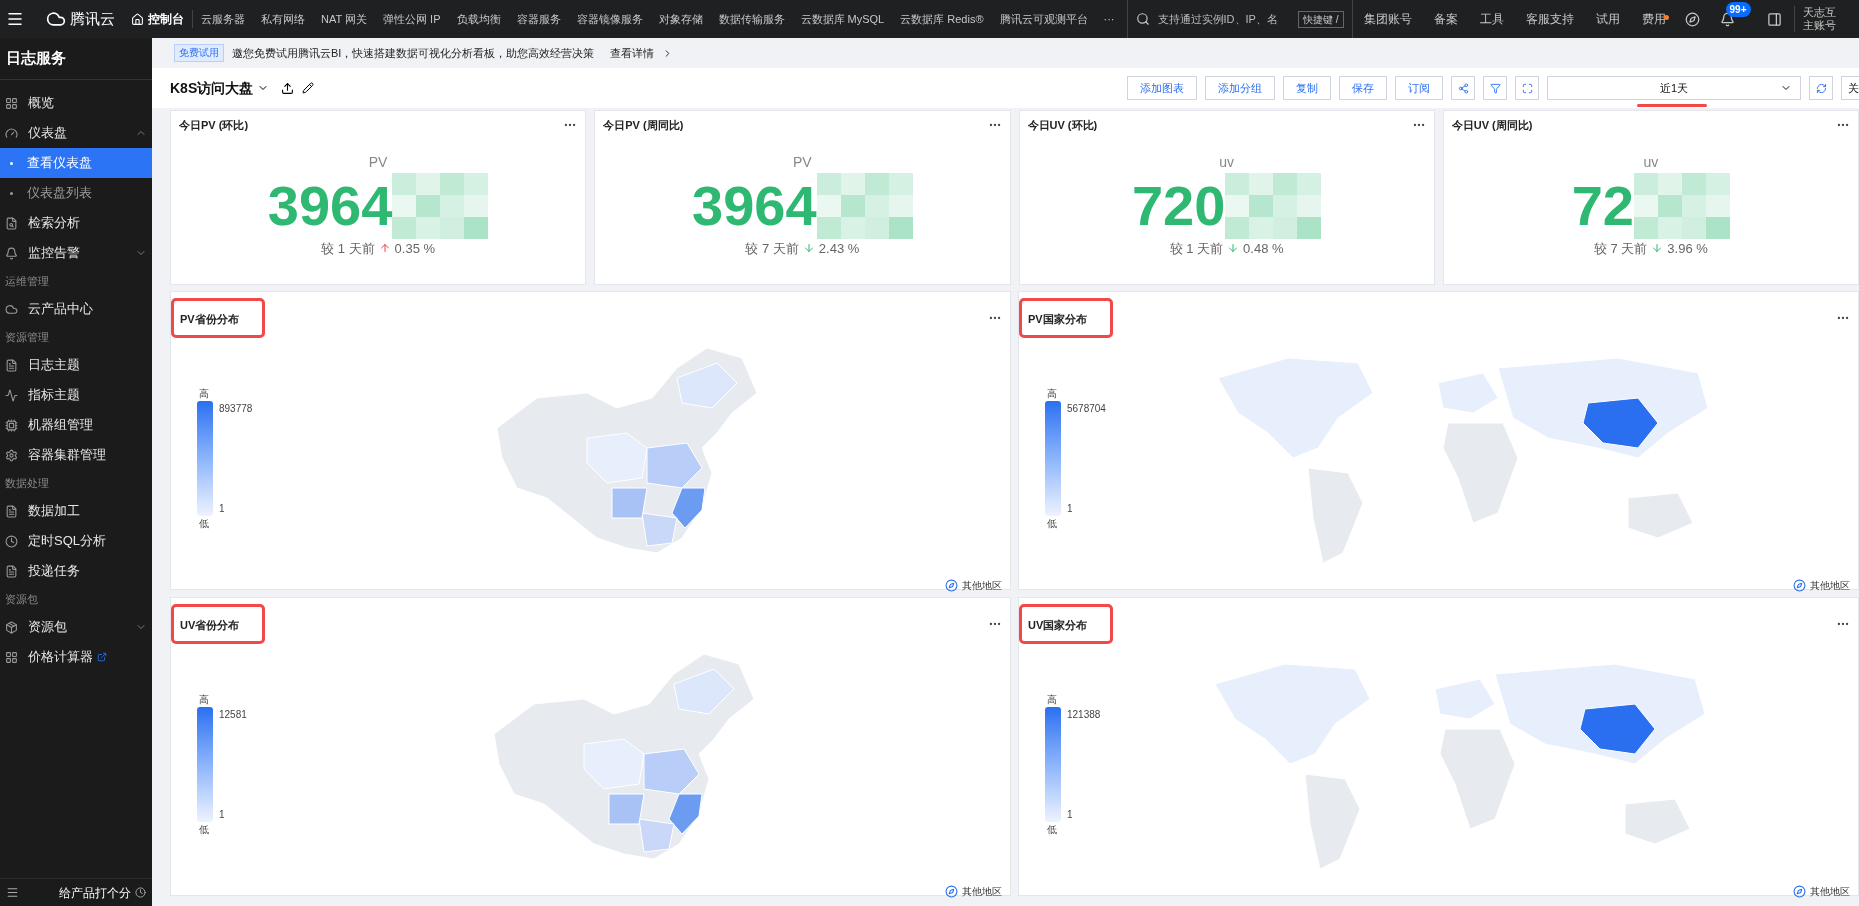 The width and height of the screenshot is (1859, 906). What do you see at coordinates (1850, 88) in the screenshot?
I see `close-button: 关` at bounding box center [1850, 88].